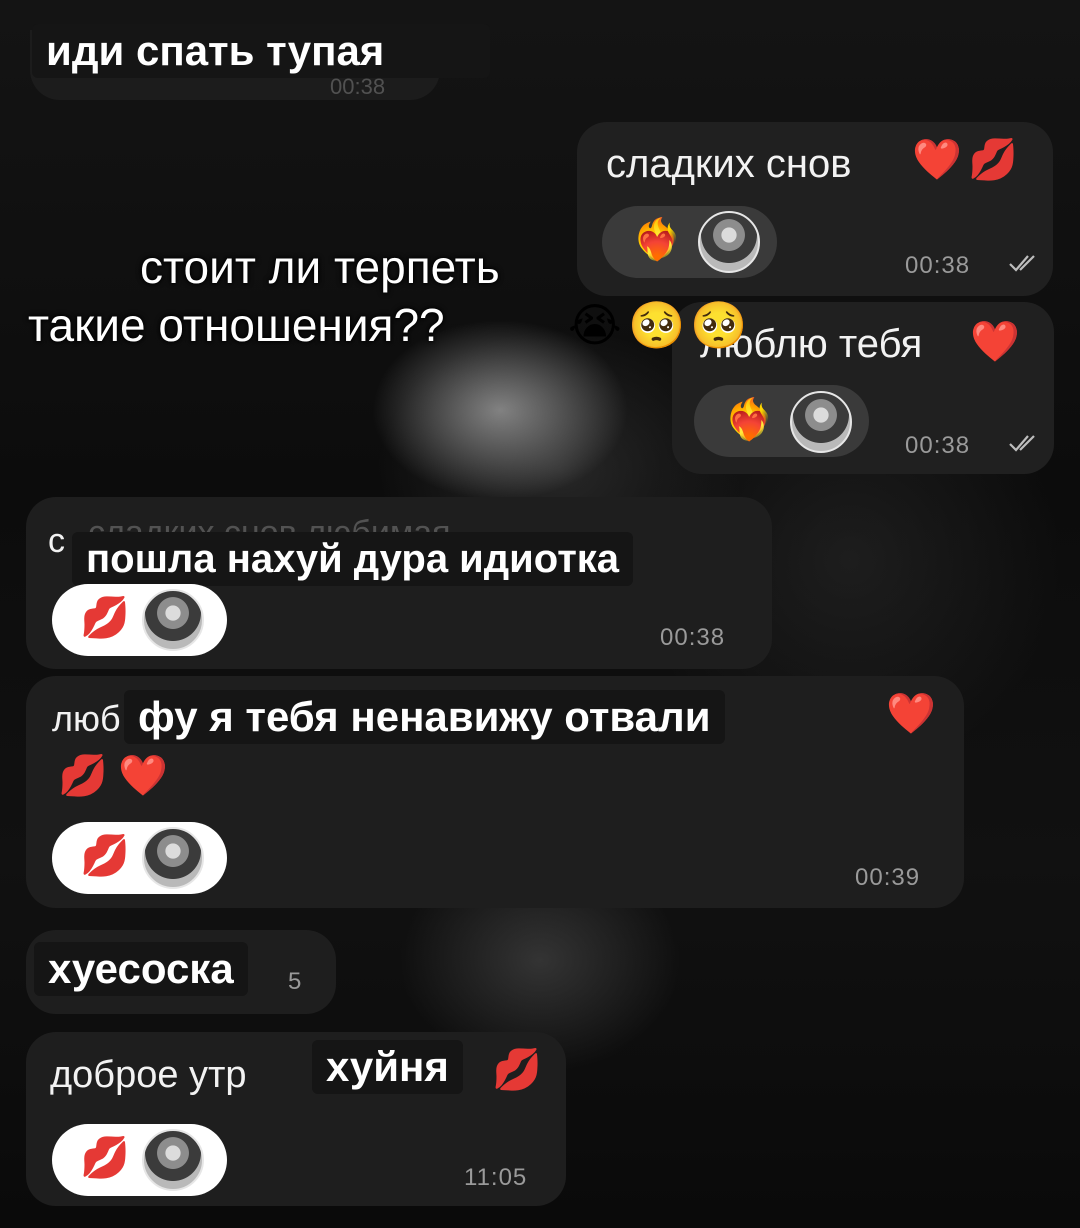 Image resolution: width=1080 pixels, height=1228 pixels. I want to click on message-time: 11:05, so click(496, 1177).